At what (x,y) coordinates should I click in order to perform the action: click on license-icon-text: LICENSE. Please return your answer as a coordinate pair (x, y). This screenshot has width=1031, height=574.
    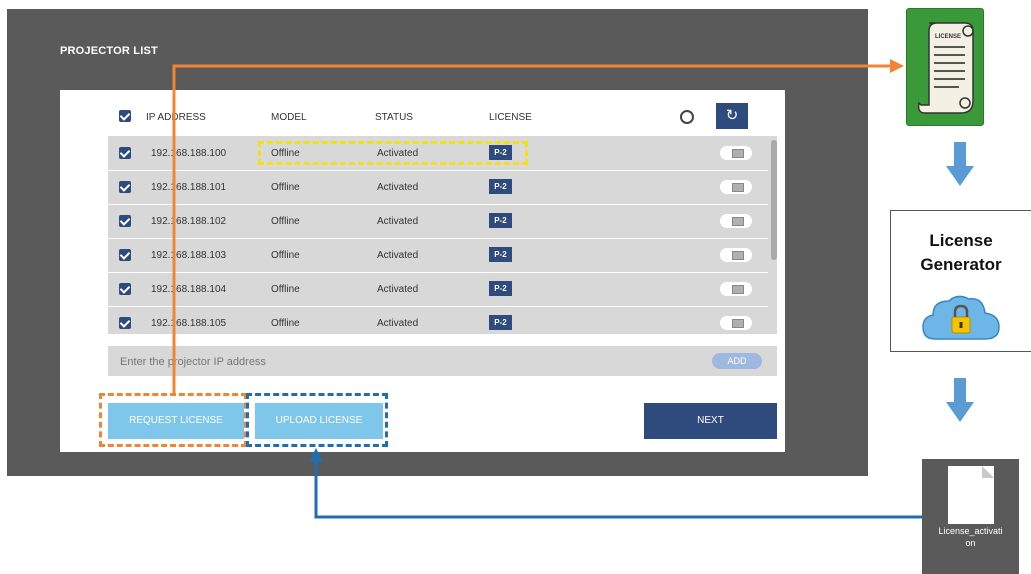
    Looking at the image, I should click on (948, 37).